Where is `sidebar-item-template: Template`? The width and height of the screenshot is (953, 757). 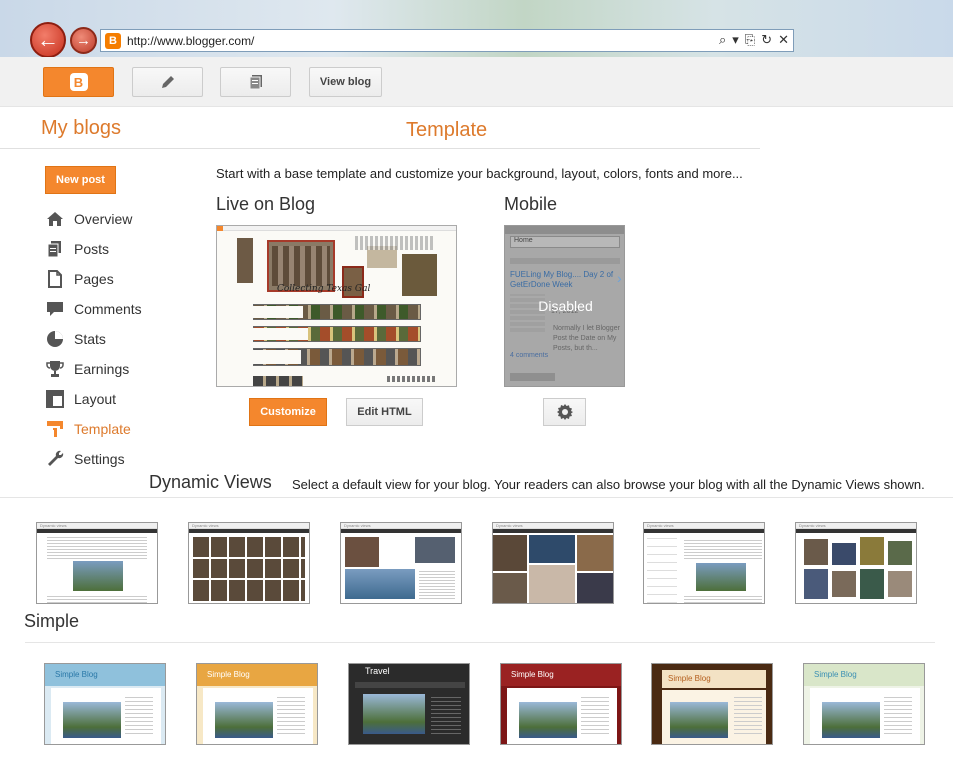
sidebar-item-template: Template is located at coordinates (88, 429).